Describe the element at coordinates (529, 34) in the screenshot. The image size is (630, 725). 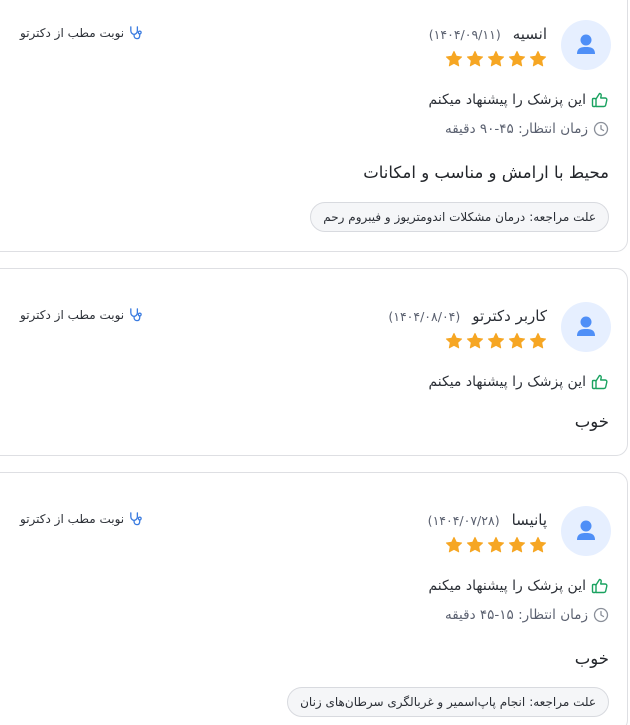
I see `reviewer-name: انسیه` at that location.